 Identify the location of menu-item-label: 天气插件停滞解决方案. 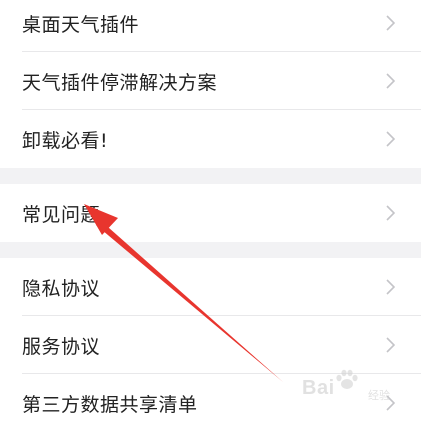
(120, 82).